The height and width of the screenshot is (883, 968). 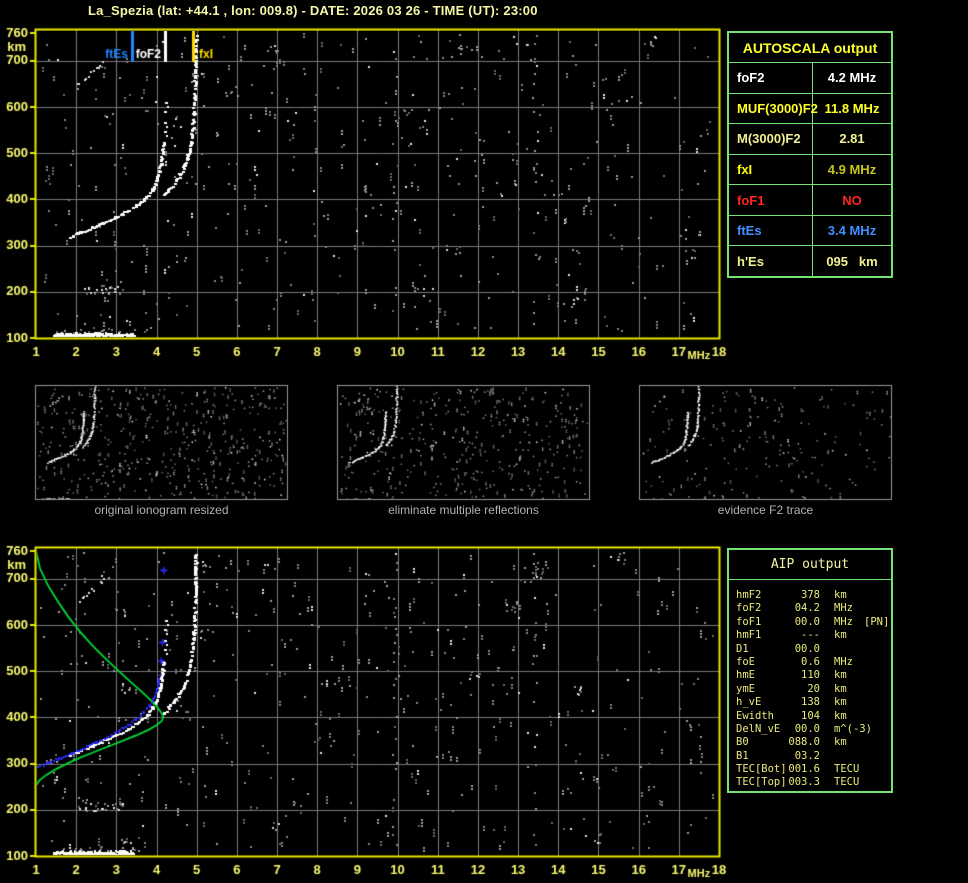 I want to click on aip-row-value: 001.6, so click(x=804, y=769).